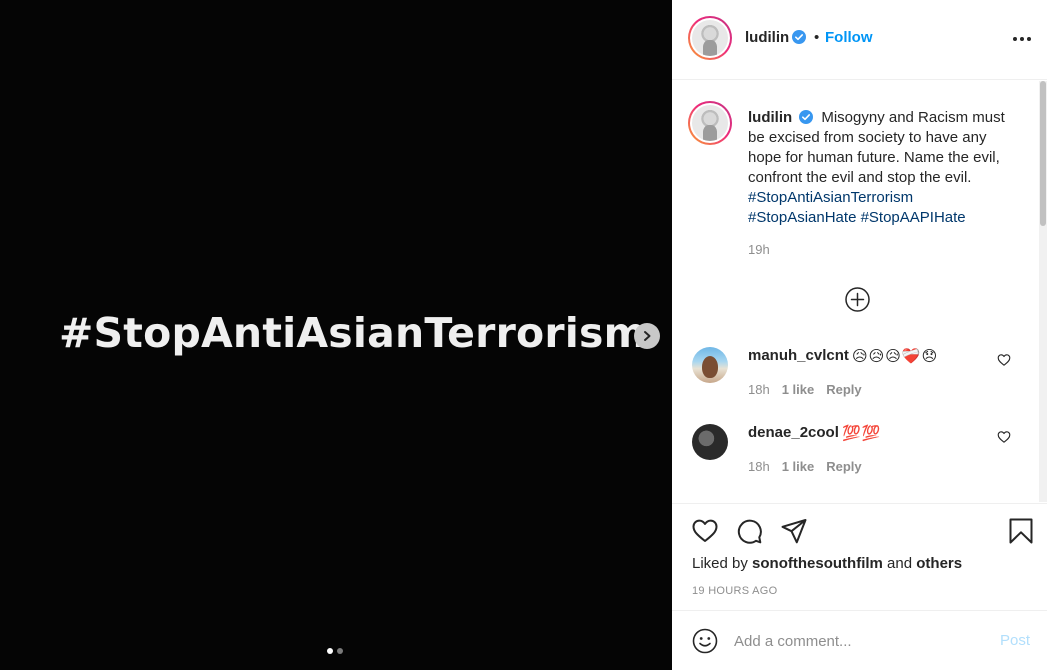 Image resolution: width=1047 pixels, height=670 pixels. What do you see at coordinates (705, 531) in the screenshot?
I see `like-heart-icon` at bounding box center [705, 531].